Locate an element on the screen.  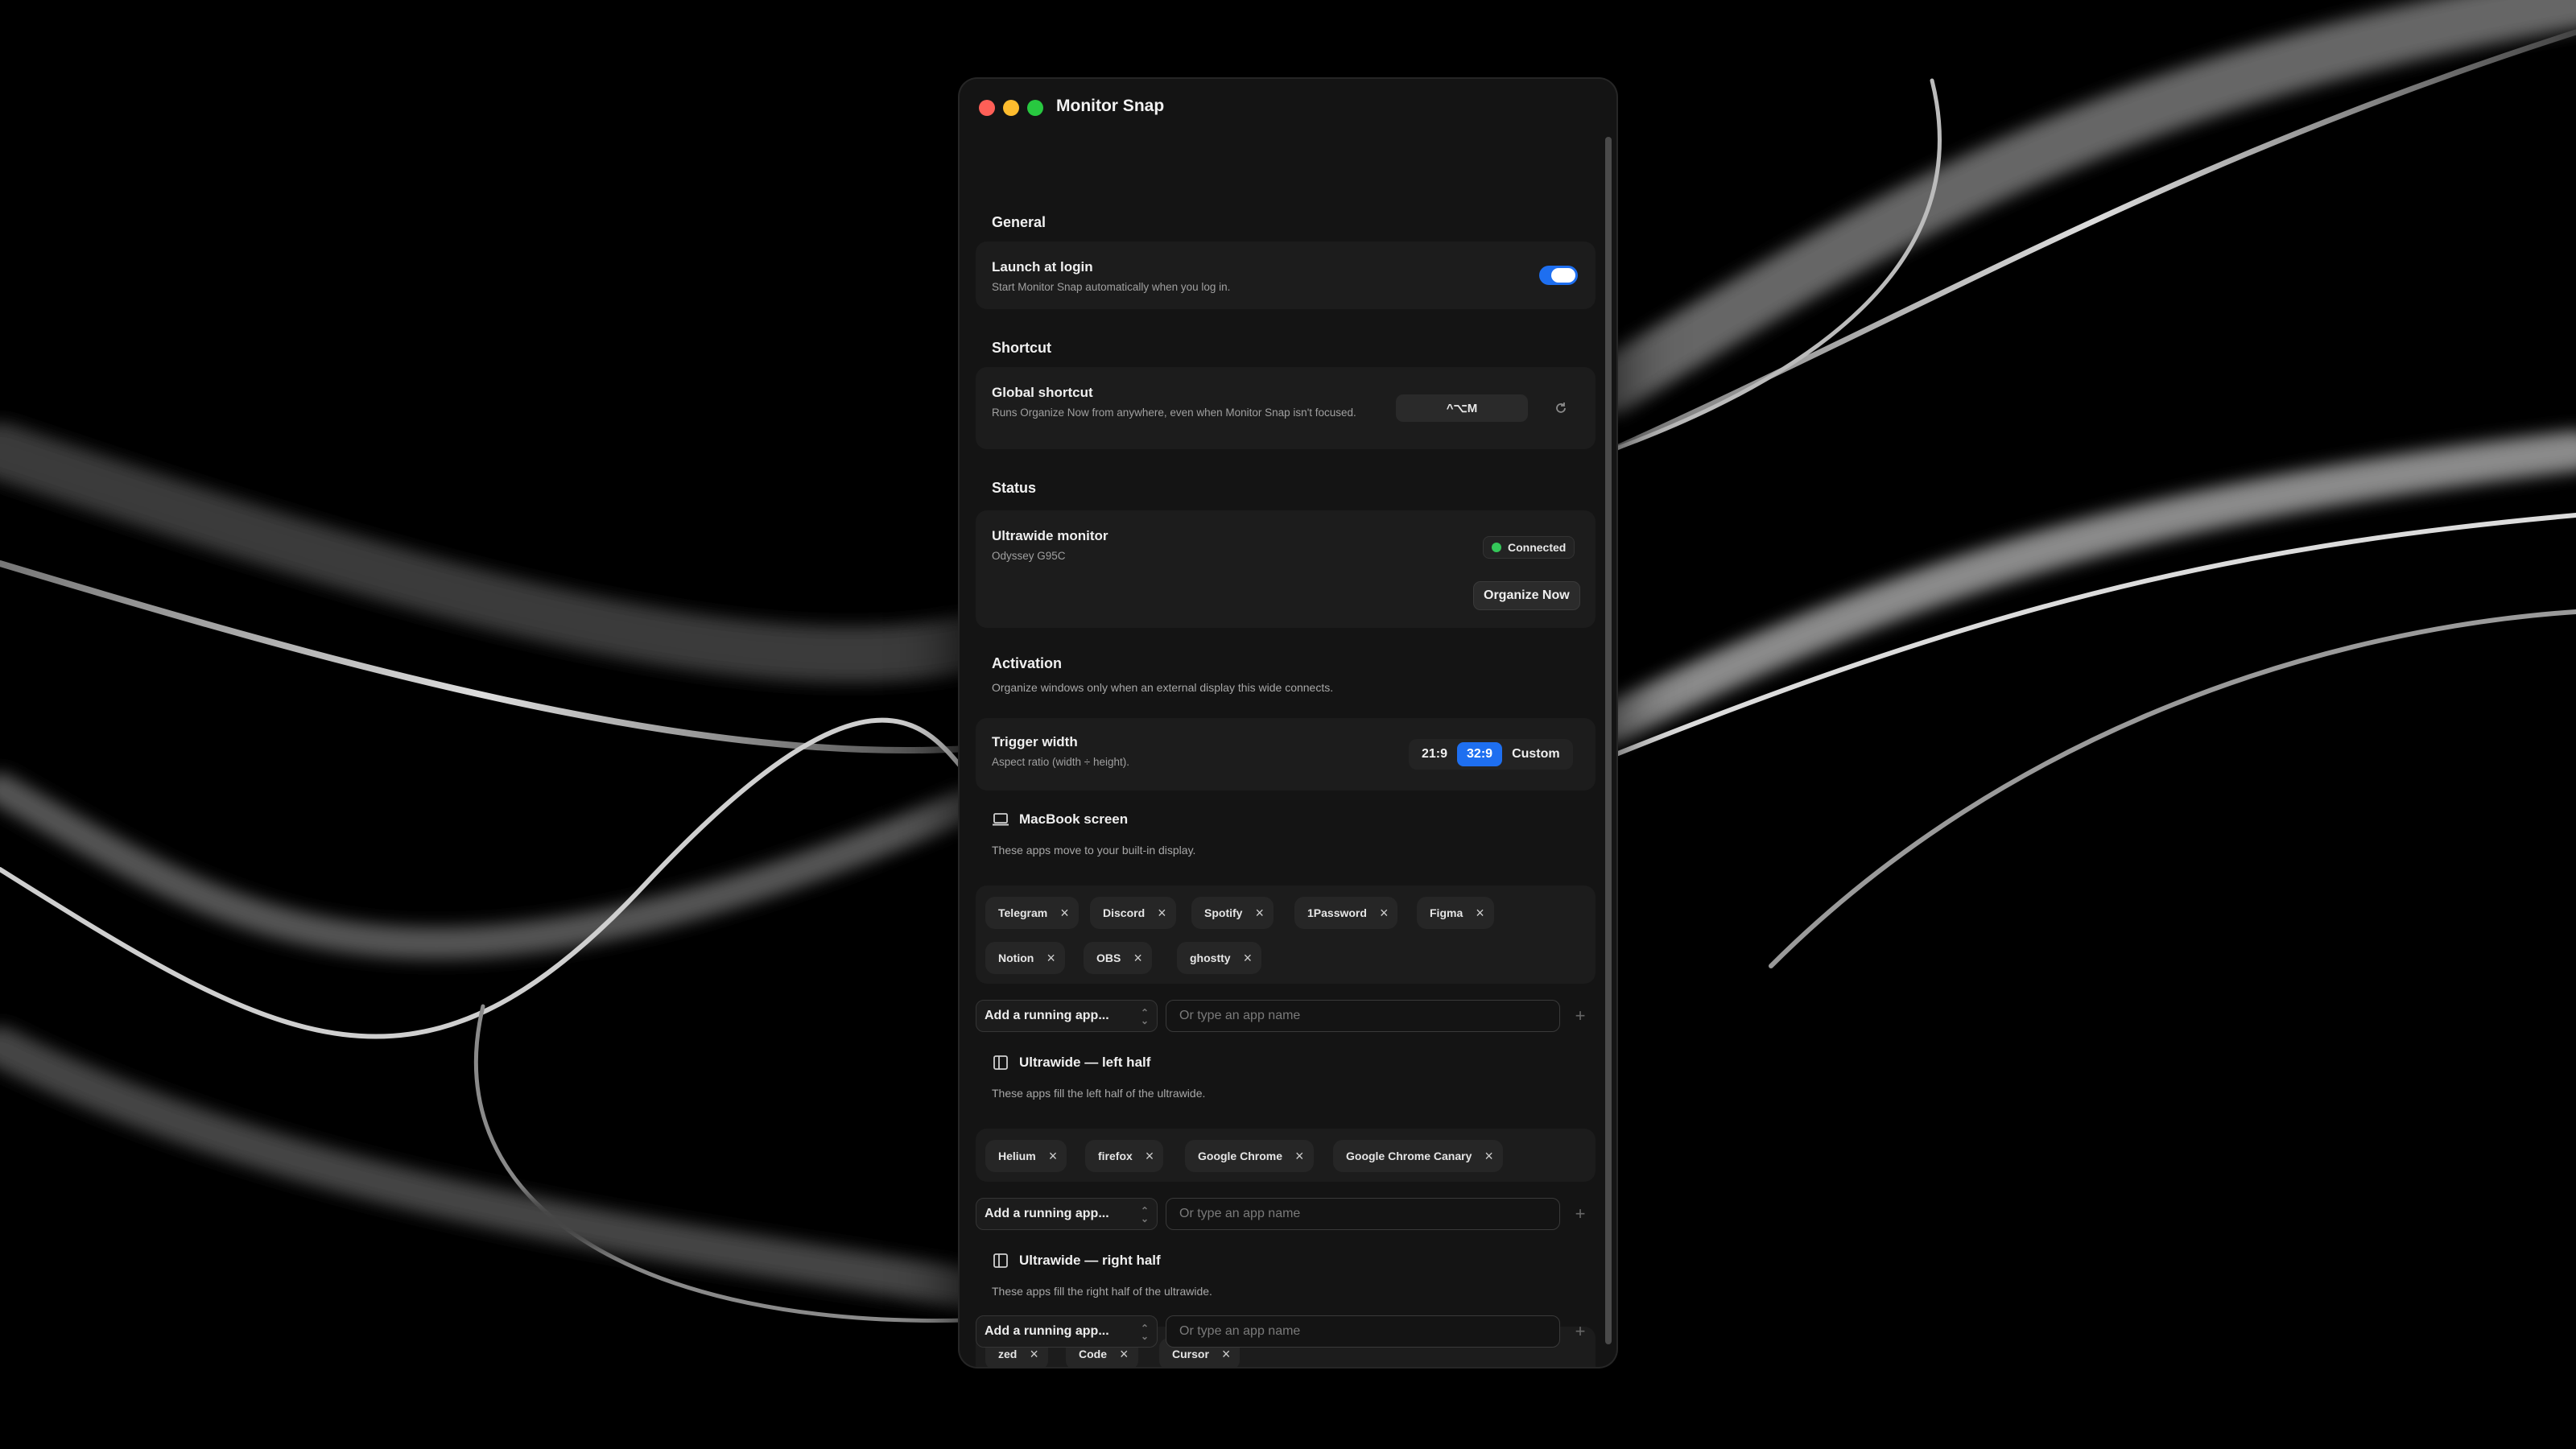
app-chip-label: Helium is located at coordinates (1017, 1156).